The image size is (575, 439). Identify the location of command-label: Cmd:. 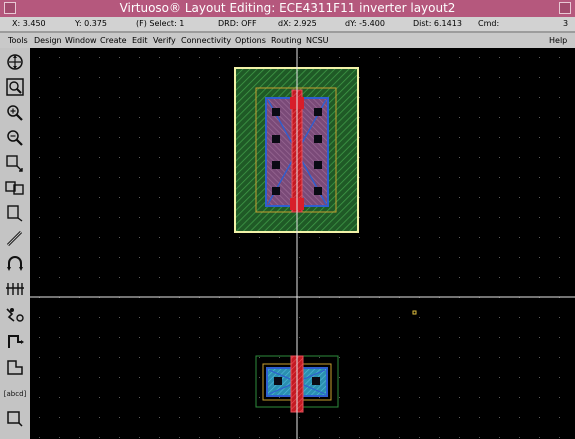
(489, 23).